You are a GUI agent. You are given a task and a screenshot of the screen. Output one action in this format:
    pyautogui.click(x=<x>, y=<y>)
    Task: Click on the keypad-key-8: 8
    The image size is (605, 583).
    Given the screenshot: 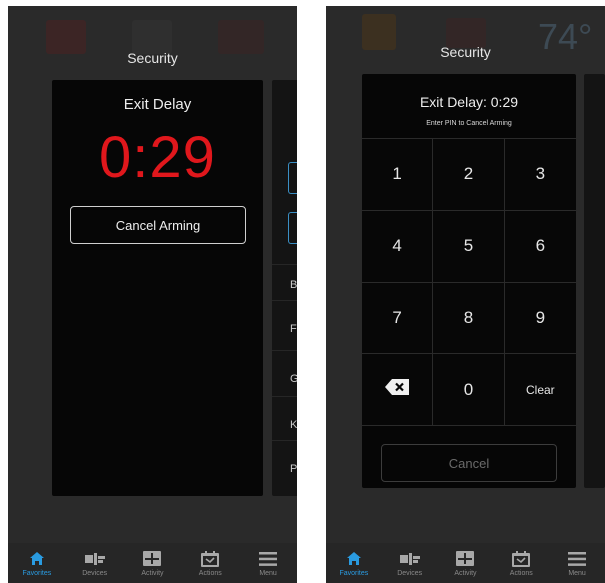 What is the action you would take?
    pyautogui.click(x=469, y=318)
    